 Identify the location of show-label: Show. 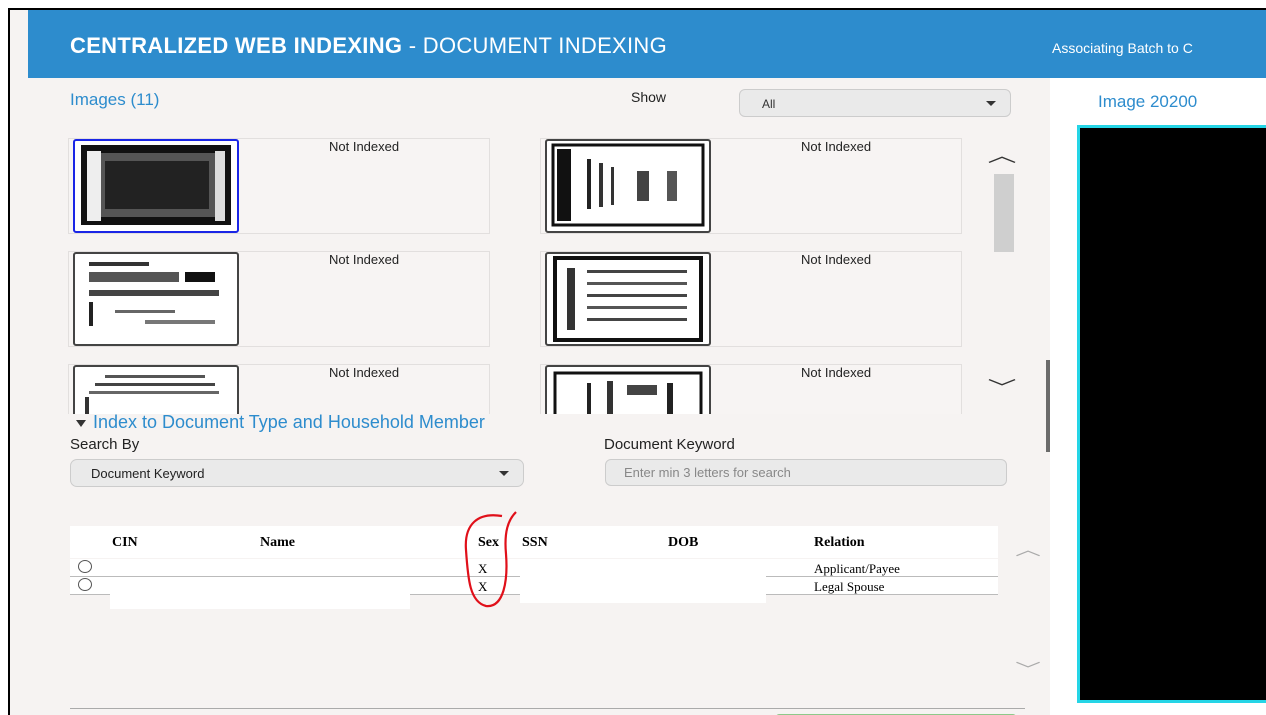
(649, 97).